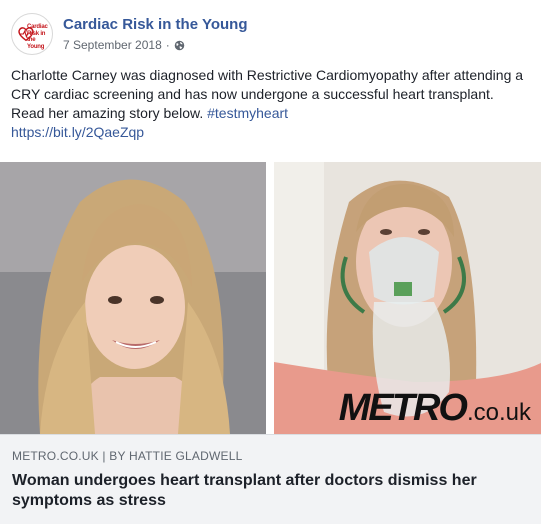  What do you see at coordinates (155, 25) in the screenshot?
I see `page-name-link: Cardiac Risk in the Young` at bounding box center [155, 25].